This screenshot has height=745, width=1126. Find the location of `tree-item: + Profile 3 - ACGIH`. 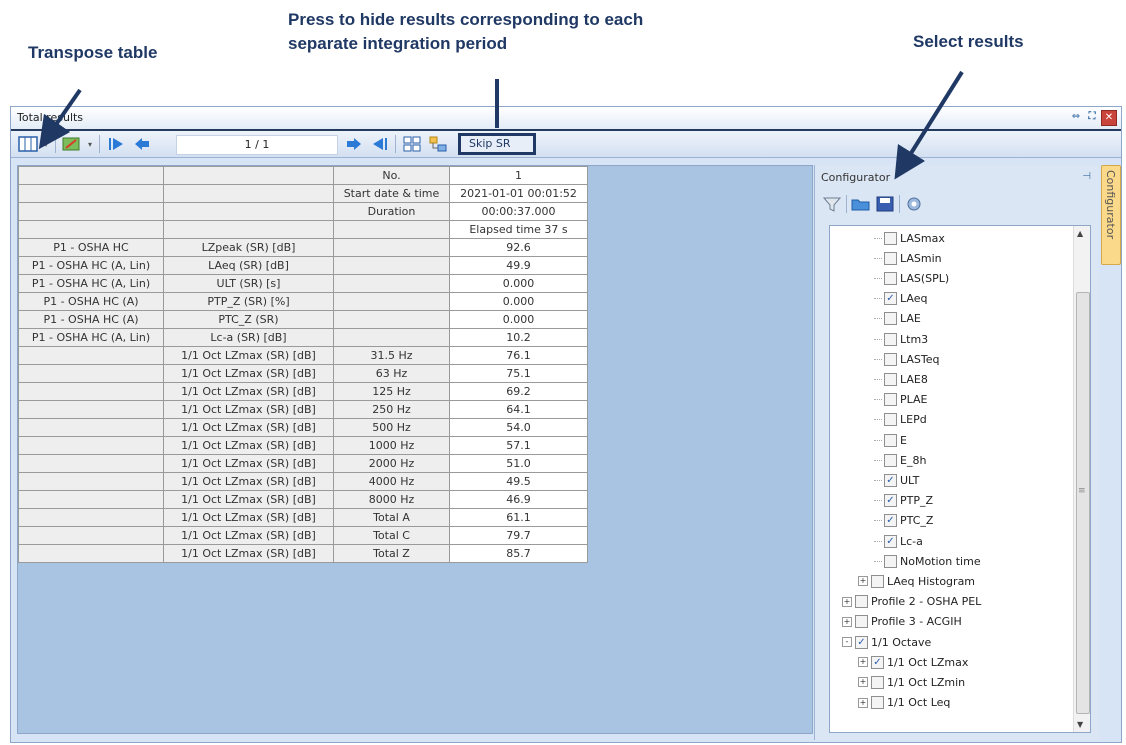

tree-item: + Profile 3 - ACGIH is located at coordinates (902, 622).